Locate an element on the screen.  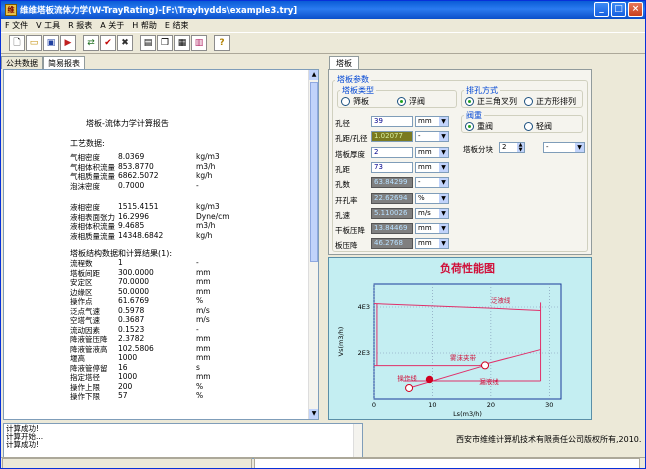
report-cell: 16 is located at coordinates (123, 367).